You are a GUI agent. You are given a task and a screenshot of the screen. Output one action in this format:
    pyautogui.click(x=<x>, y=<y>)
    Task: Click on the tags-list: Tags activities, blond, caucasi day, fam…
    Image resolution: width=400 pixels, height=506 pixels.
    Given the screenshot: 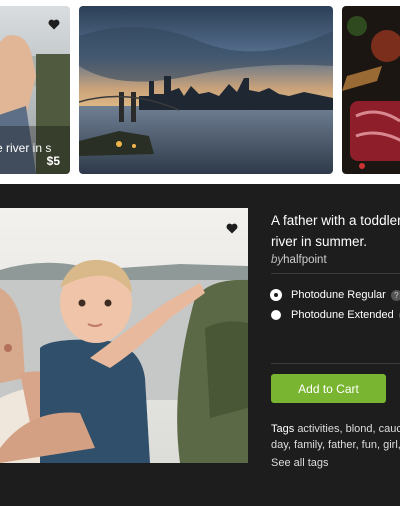 What is the action you would take?
    pyautogui.click(x=335, y=437)
    